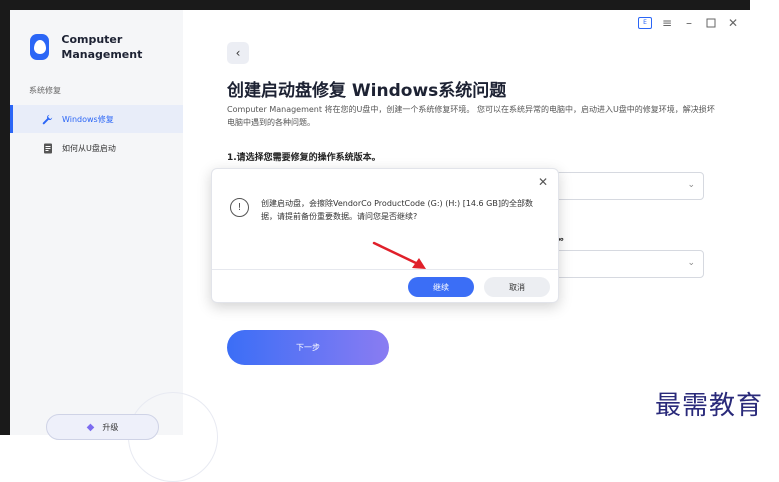 The height and width of the screenshot is (482, 779). What do you see at coordinates (5, 217) in the screenshot?
I see `window-border-left` at bounding box center [5, 217].